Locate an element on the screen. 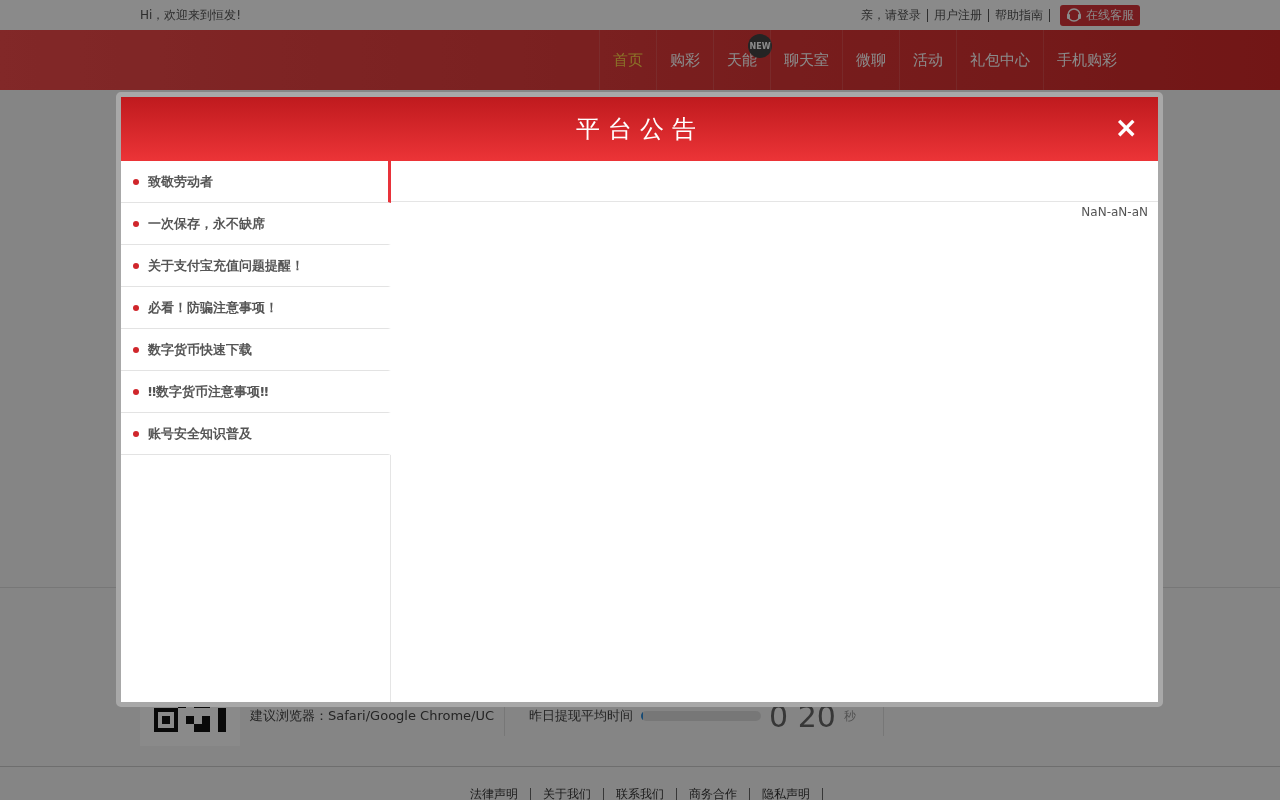  top-link: 亲，请登录 is located at coordinates (891, 15).